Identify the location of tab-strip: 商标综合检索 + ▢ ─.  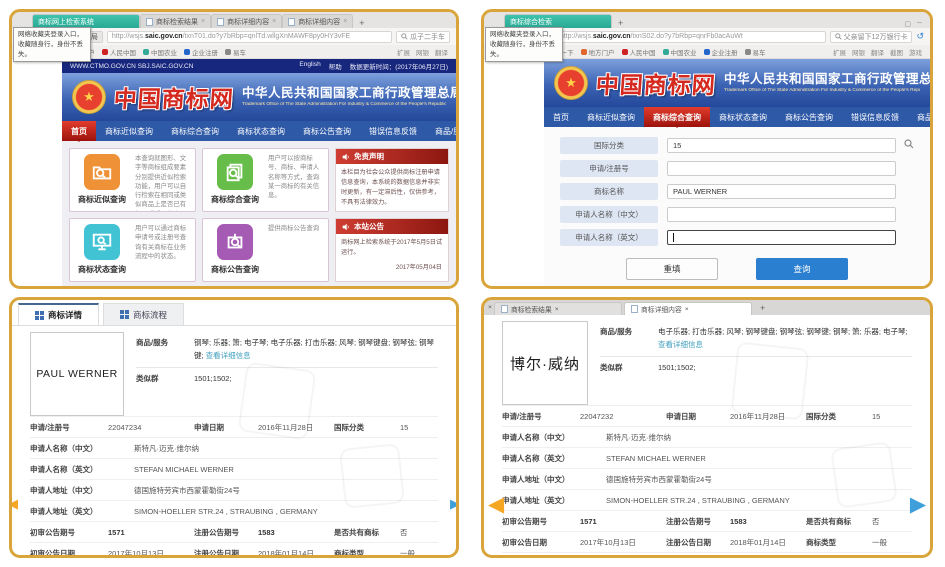
(707, 20).